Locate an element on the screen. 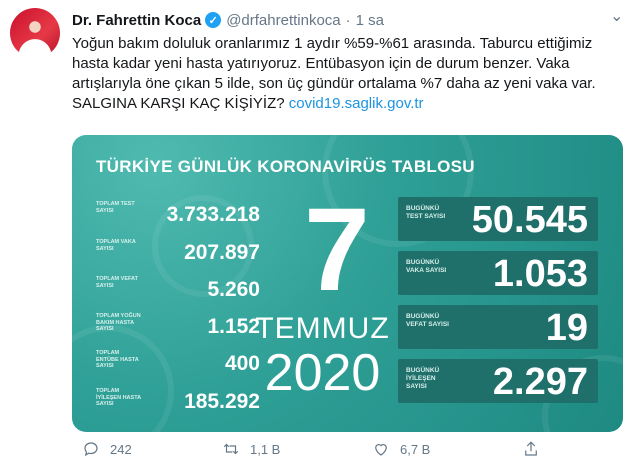 The height and width of the screenshot is (469, 644). daily-case-box: BUGÜNKÜ VAKA SAYISI 1.053 is located at coordinates (498, 273).